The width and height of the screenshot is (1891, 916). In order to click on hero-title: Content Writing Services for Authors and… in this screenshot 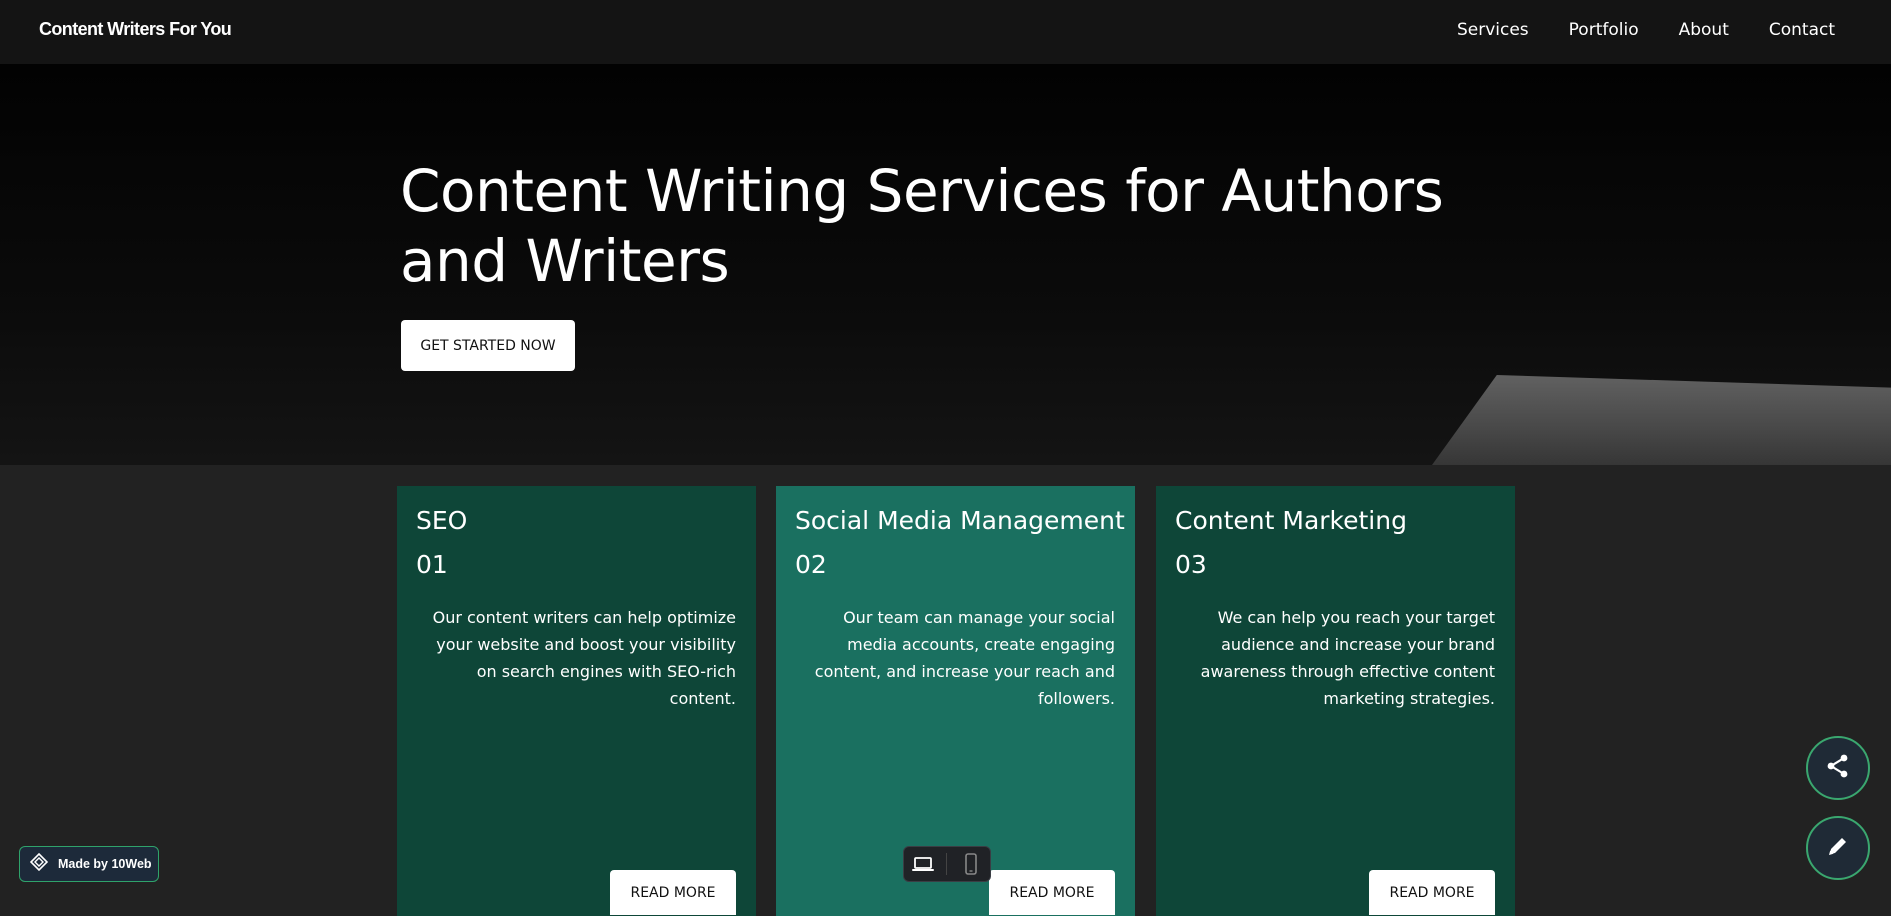, I will do `click(922, 226)`.